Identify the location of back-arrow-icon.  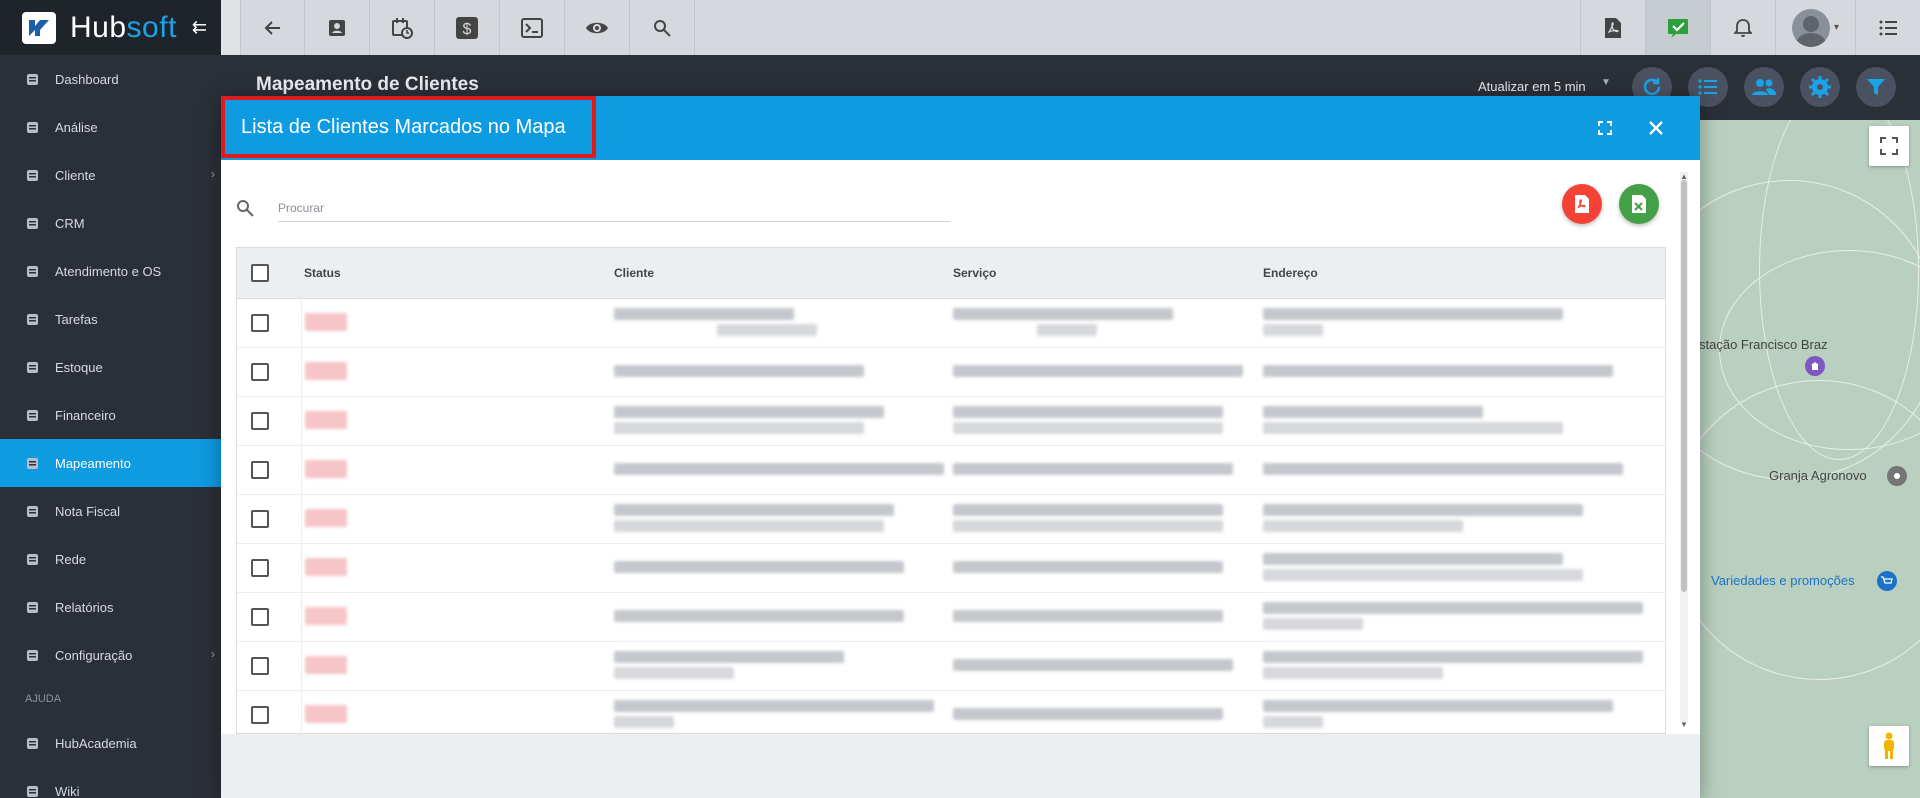
(272, 27).